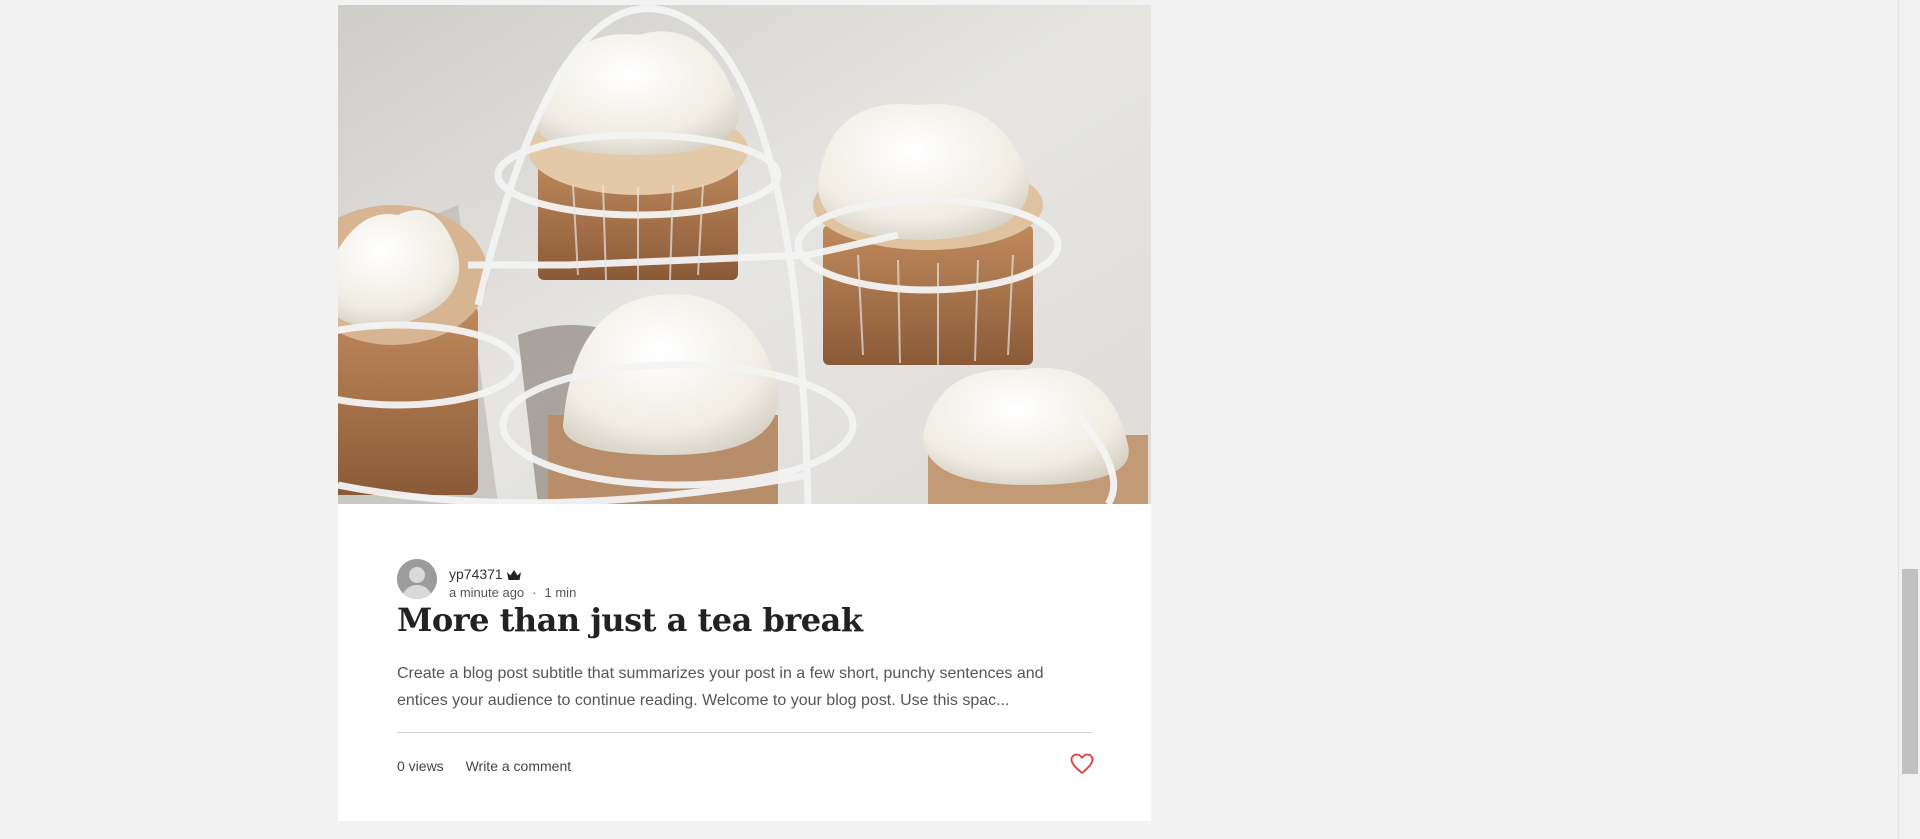  I want to click on avatar-placeholder-icon, so click(417, 579).